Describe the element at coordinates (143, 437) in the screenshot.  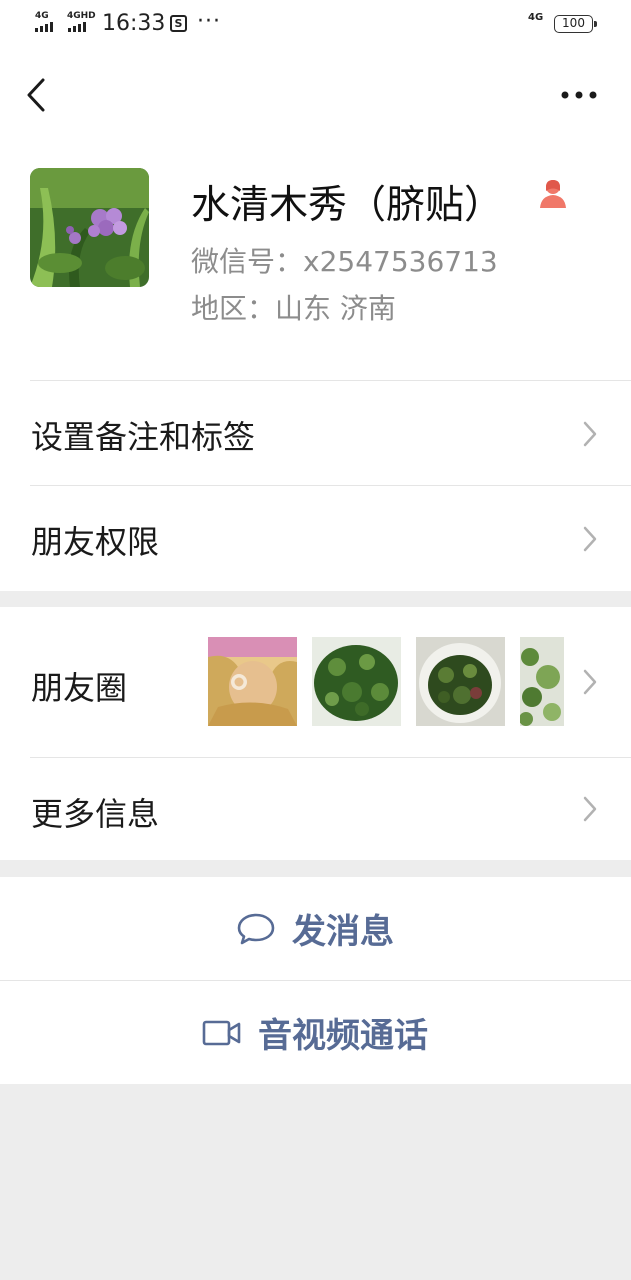
I see `remark-and-tags-label: 设置备注和标签` at that location.